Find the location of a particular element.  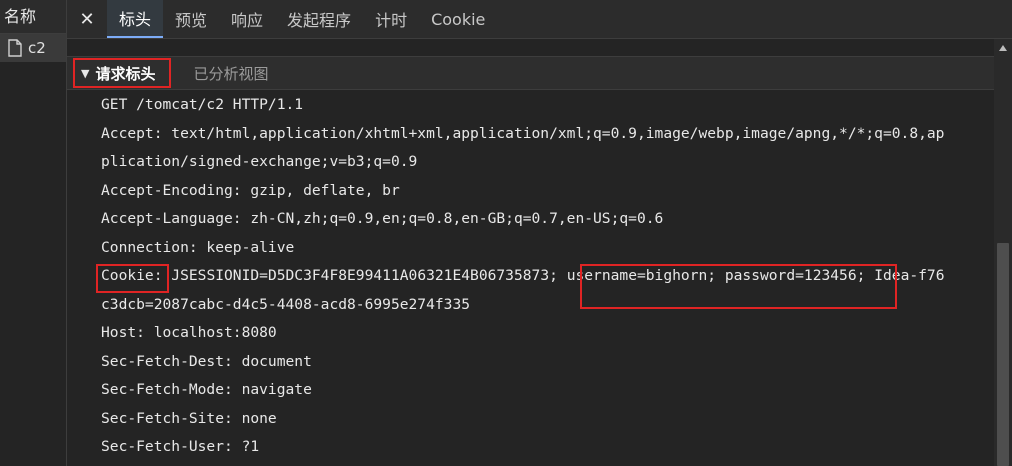

section-title: 请求标头 is located at coordinates (125, 73).